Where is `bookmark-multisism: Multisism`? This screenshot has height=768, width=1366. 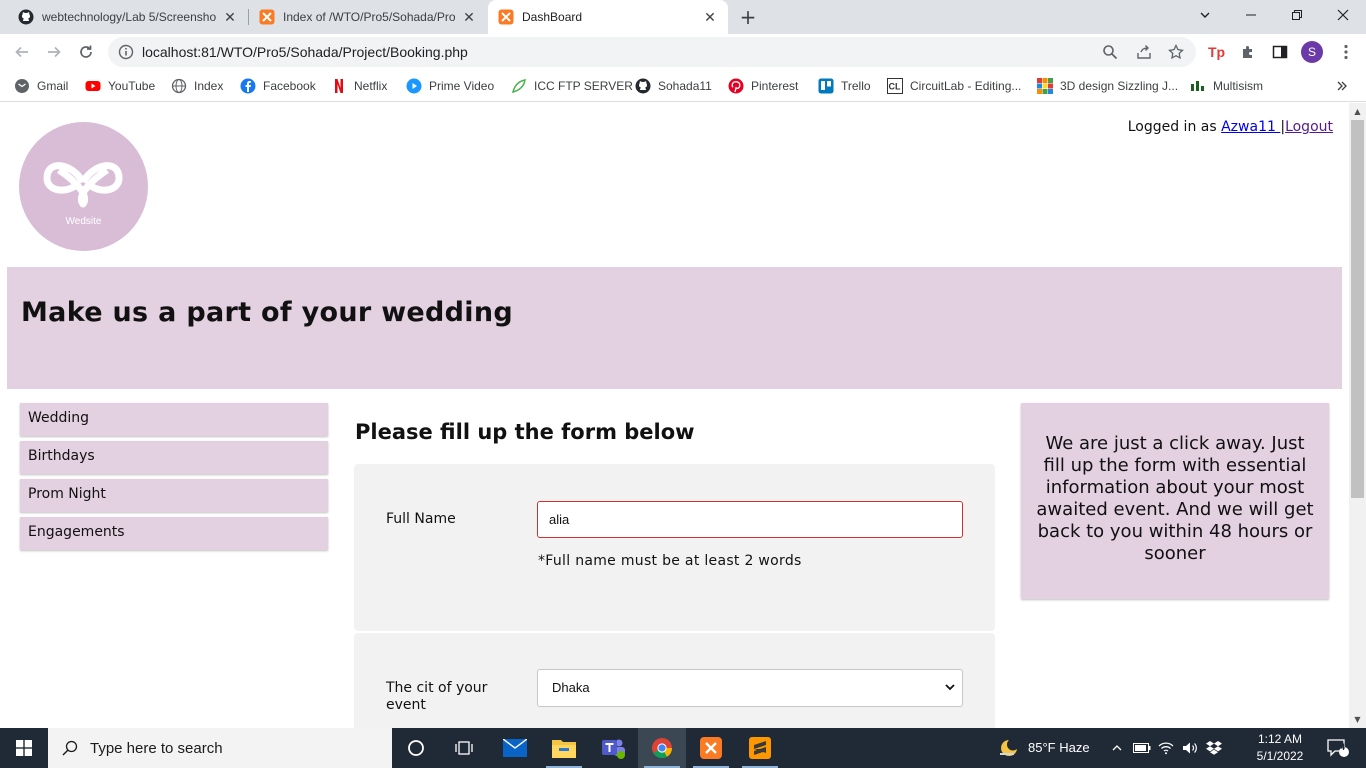
bookmark-multisism: Multisism is located at coordinates (1226, 86).